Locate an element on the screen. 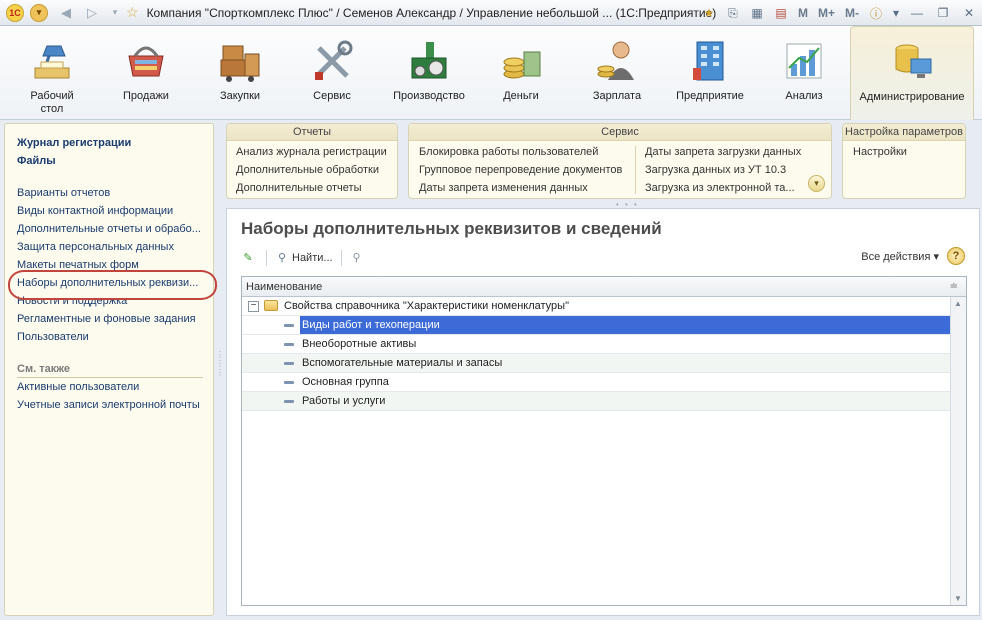  cmd-additional-reports: Дополнительные отчеты is located at coordinates (298, 188).